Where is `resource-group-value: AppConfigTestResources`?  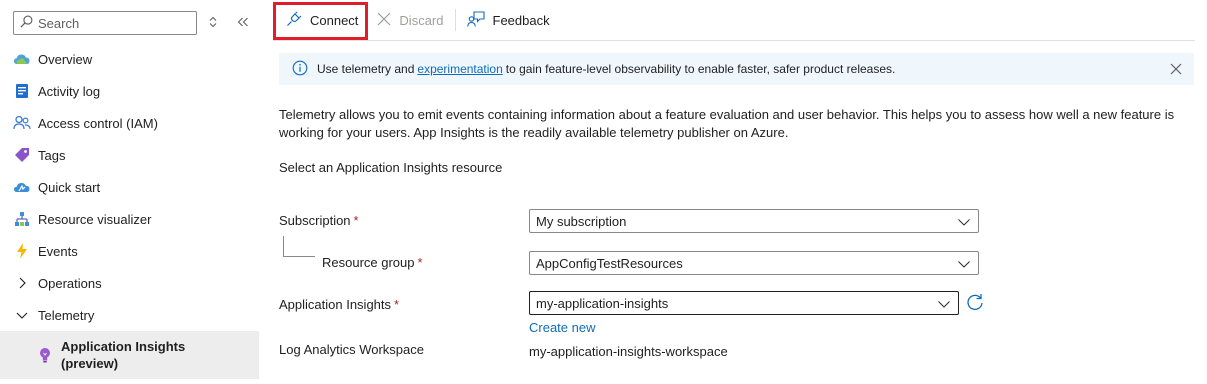
resource-group-value: AppConfigTestResources is located at coordinates (609, 263).